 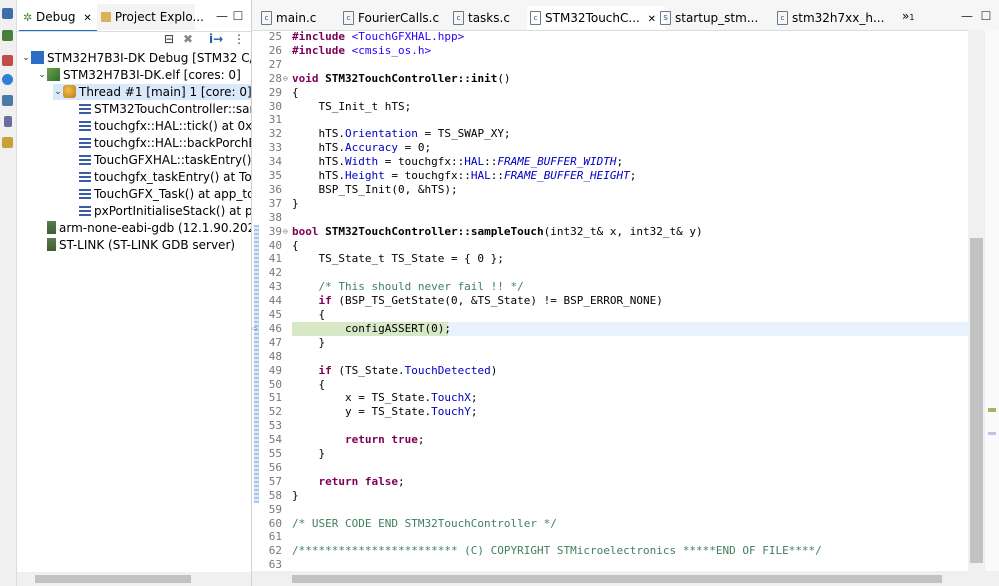 I want to click on code-line: 42, so click(x=610, y=273).